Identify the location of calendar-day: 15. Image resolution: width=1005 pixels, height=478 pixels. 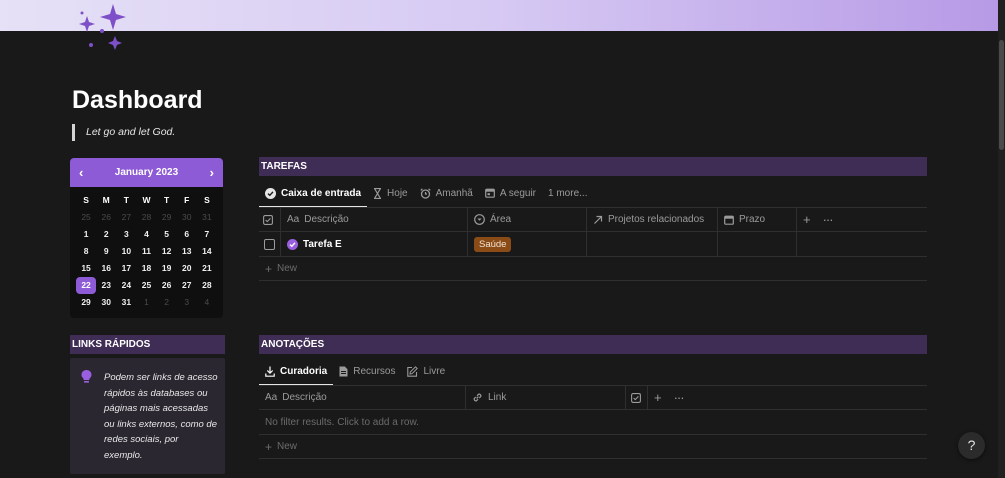
(86, 268).